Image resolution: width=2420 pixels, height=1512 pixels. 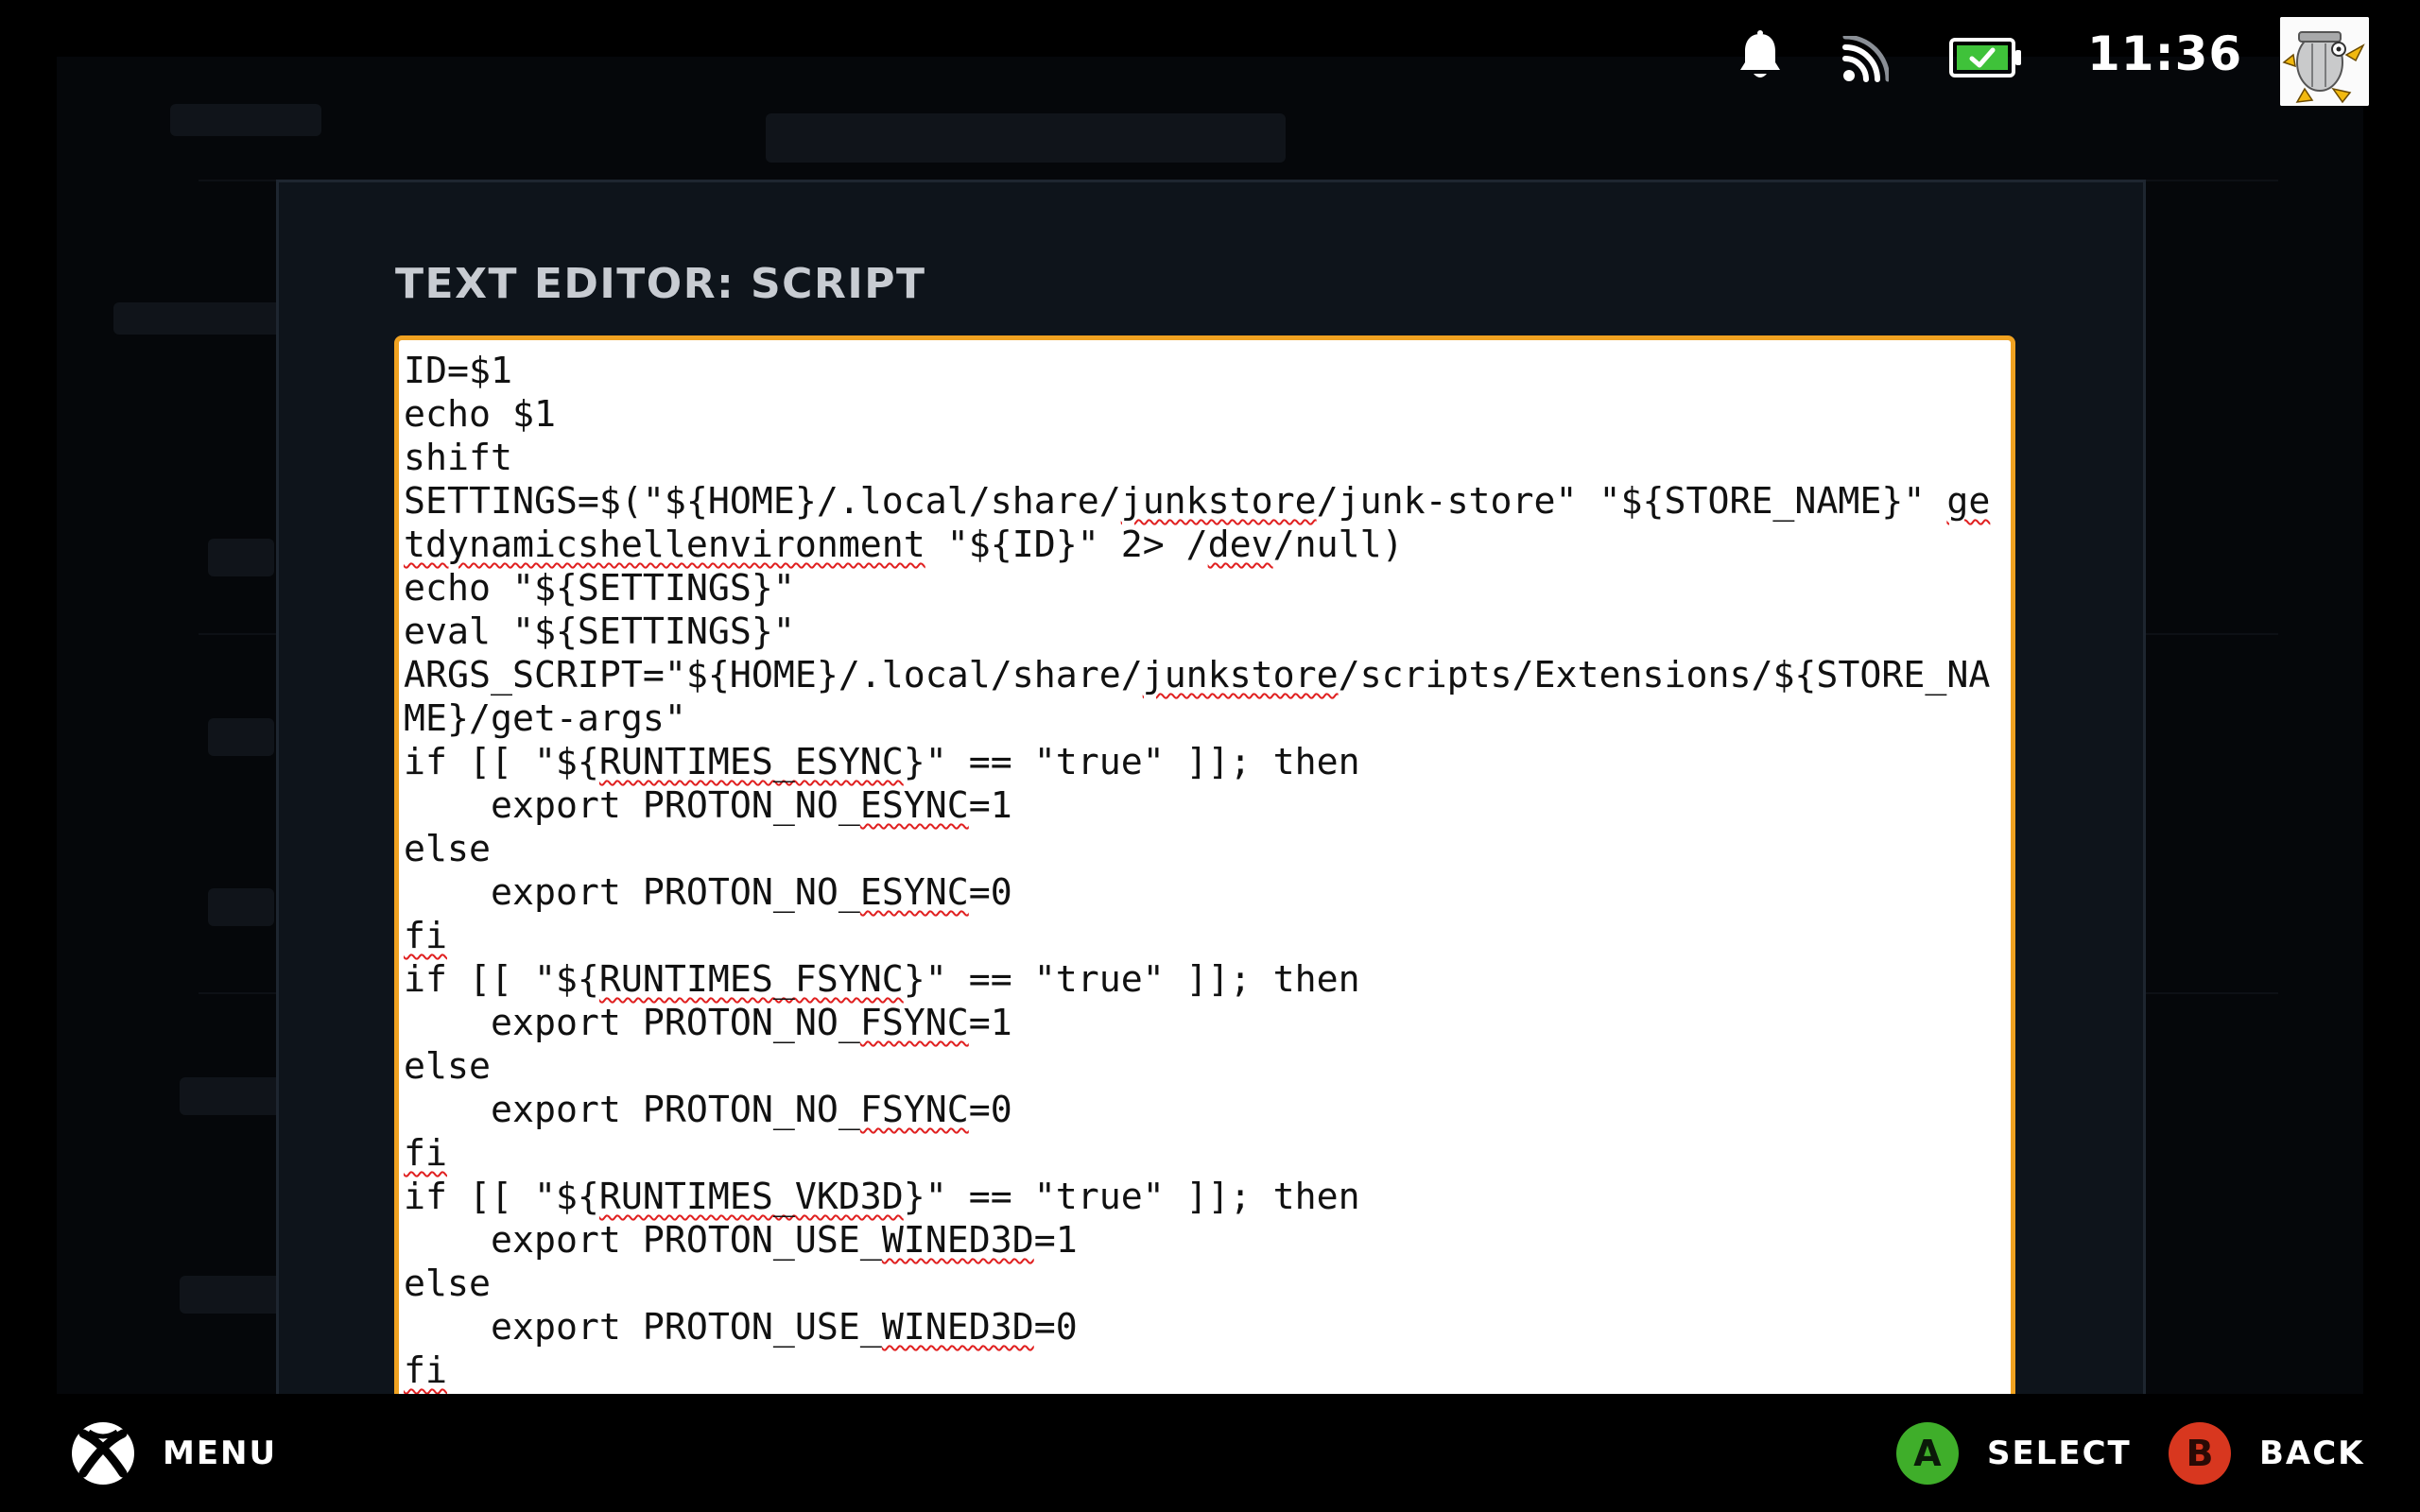 What do you see at coordinates (1338, 545) in the screenshot?
I see `code-token: /null)` at bounding box center [1338, 545].